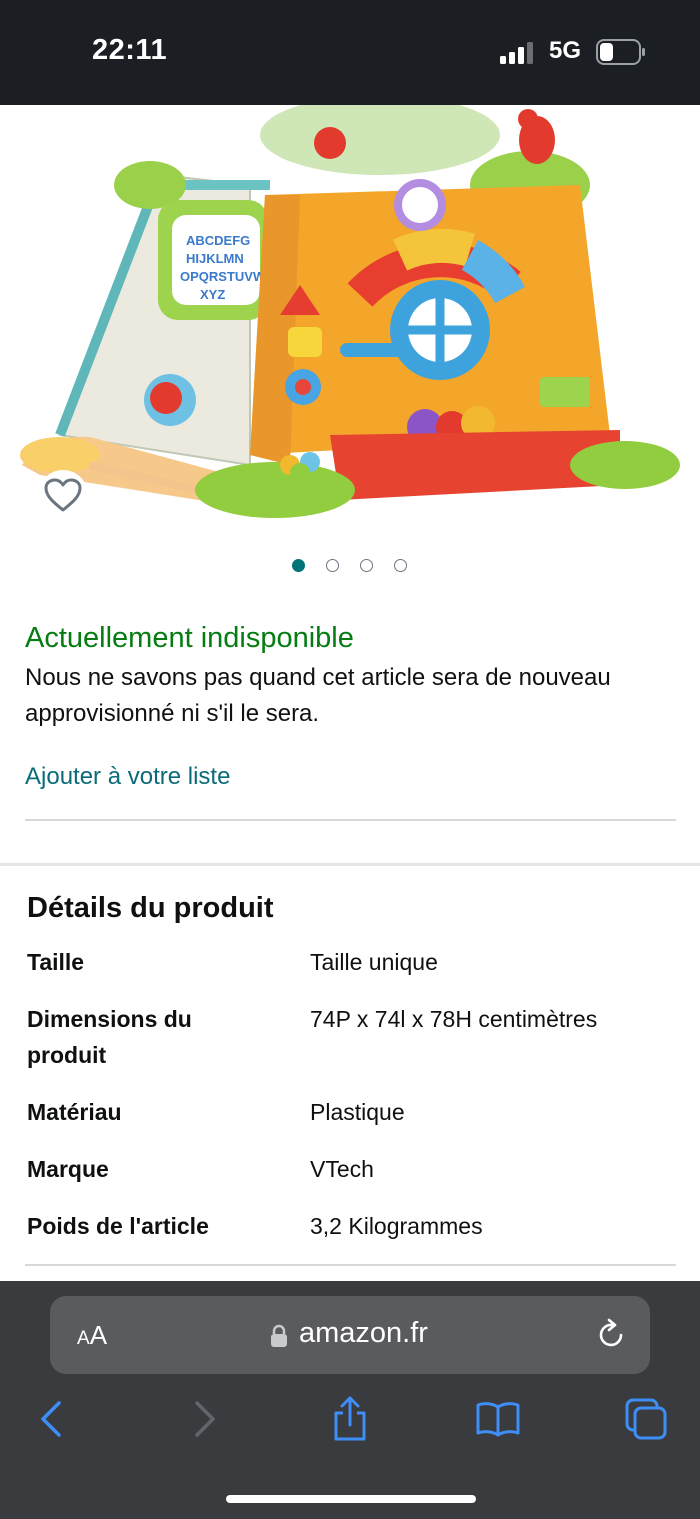 The image size is (700, 1519). I want to click on detail-label-brand: Marque, so click(68, 1169).